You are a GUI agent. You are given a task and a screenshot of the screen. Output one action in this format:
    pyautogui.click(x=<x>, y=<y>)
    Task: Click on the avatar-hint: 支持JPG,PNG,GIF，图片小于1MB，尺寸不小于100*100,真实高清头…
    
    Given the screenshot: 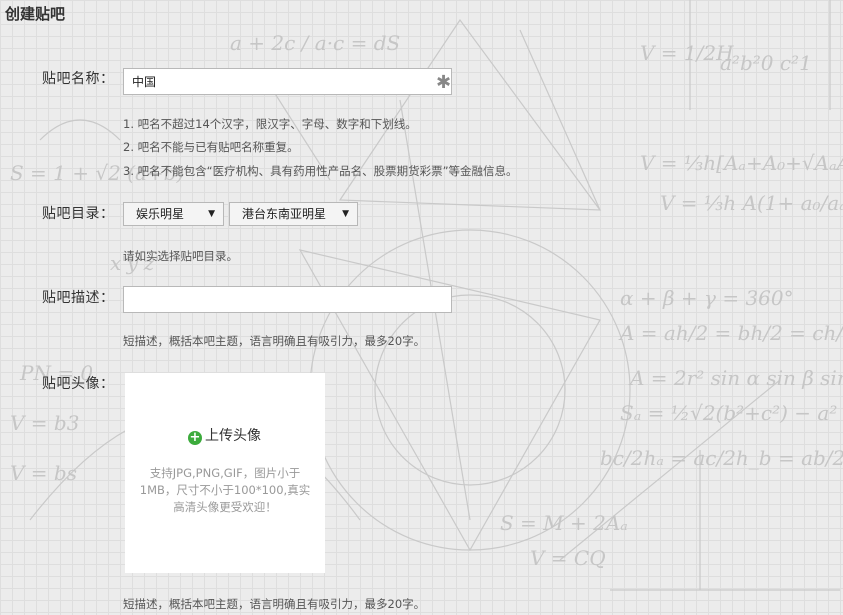 What is the action you would take?
    pyautogui.click(x=225, y=490)
    